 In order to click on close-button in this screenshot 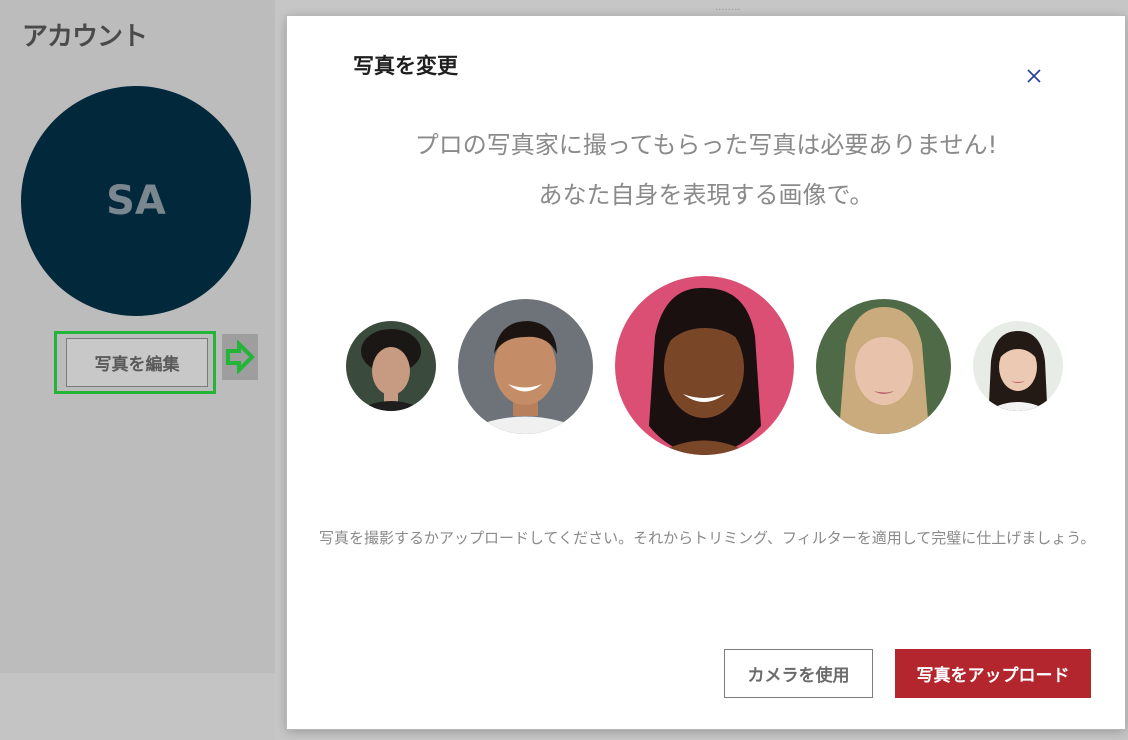, I will do `click(1034, 76)`.